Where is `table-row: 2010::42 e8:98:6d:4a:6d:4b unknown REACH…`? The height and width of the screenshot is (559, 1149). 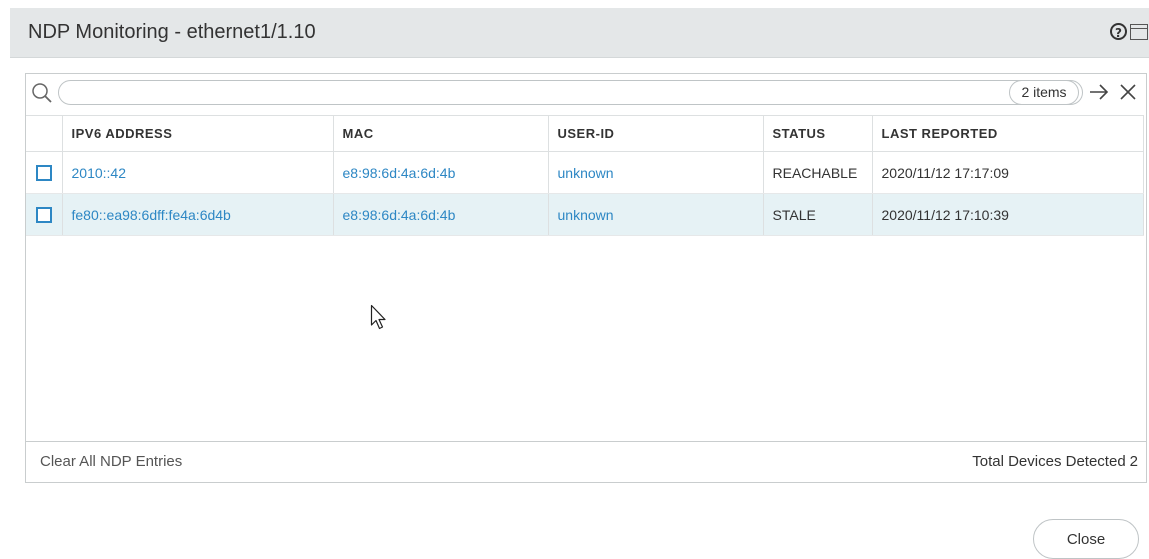
table-row: 2010::42 e8:98:6d:4a:6d:4b unknown REACH… is located at coordinates (585, 172).